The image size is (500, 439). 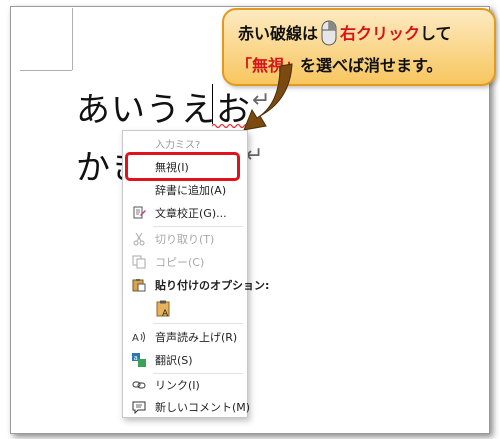 What do you see at coordinates (203, 407) in the screenshot?
I see `menu-item-label: 新しいコメント(M)` at bounding box center [203, 407].